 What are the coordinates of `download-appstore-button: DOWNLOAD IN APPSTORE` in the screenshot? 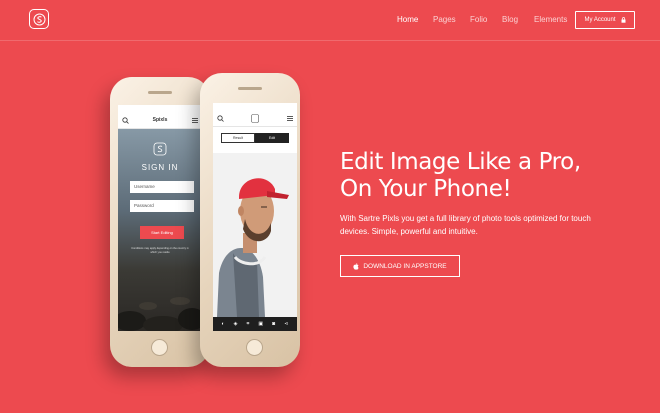 It's located at (400, 266).